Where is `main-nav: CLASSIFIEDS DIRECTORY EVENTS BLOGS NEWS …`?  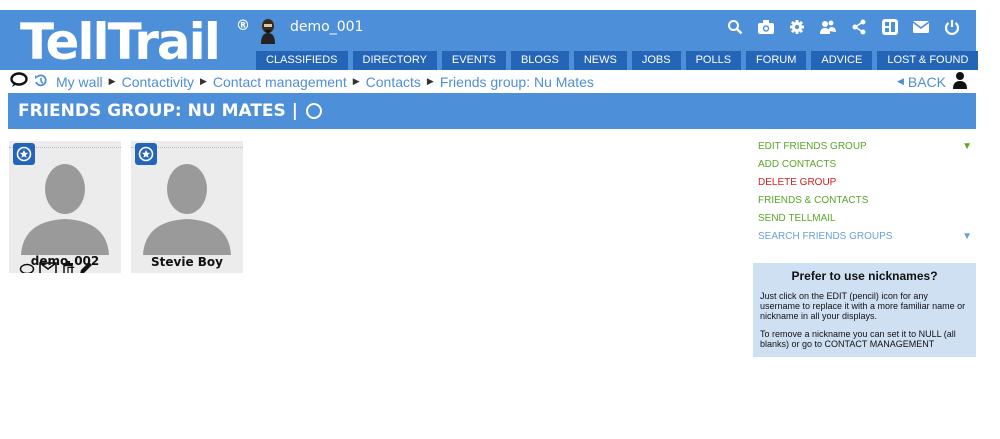
main-nav: CLASSIFIEDS DIRECTORY EVENTS BLOGS NEWS … is located at coordinates (617, 60).